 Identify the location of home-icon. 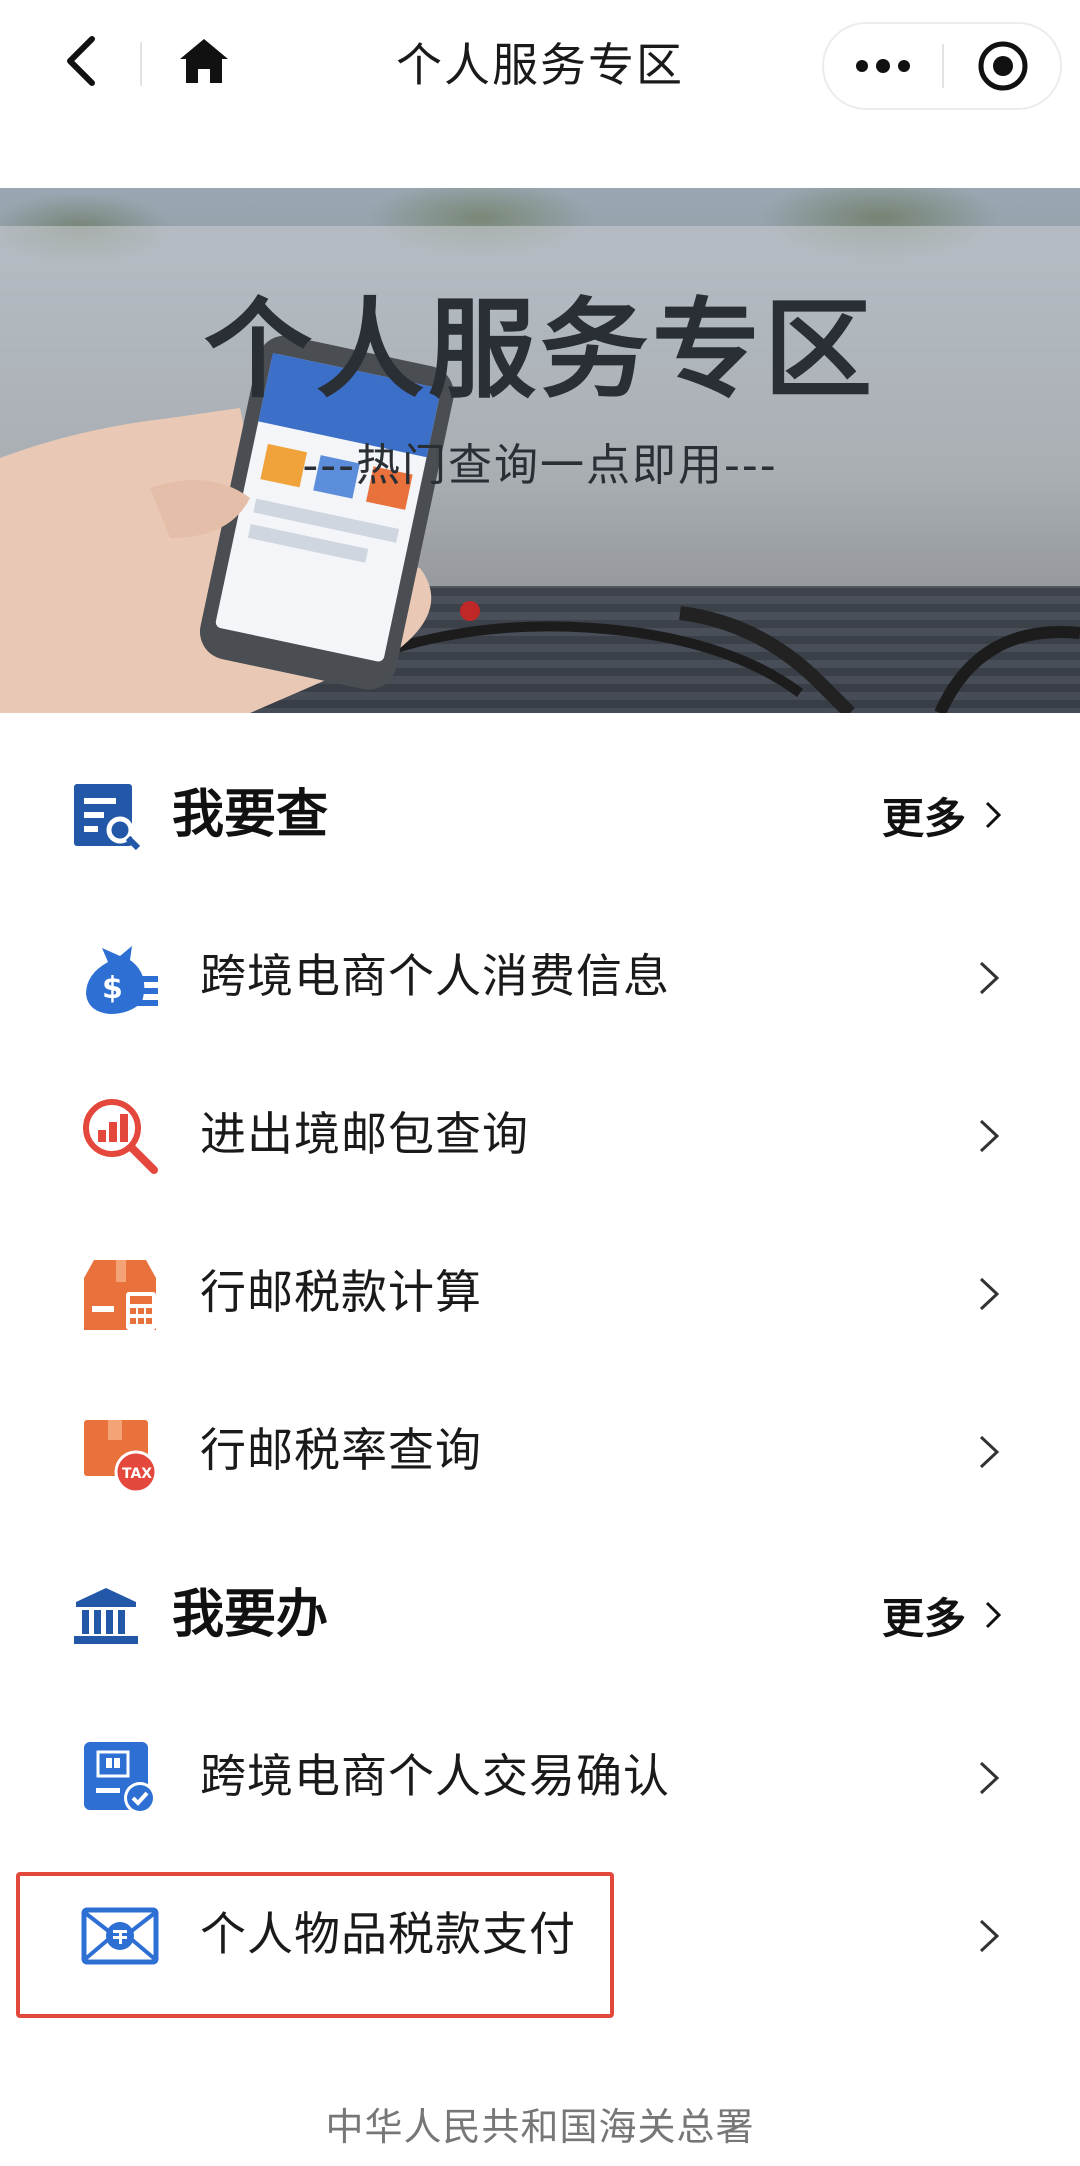
(204, 61).